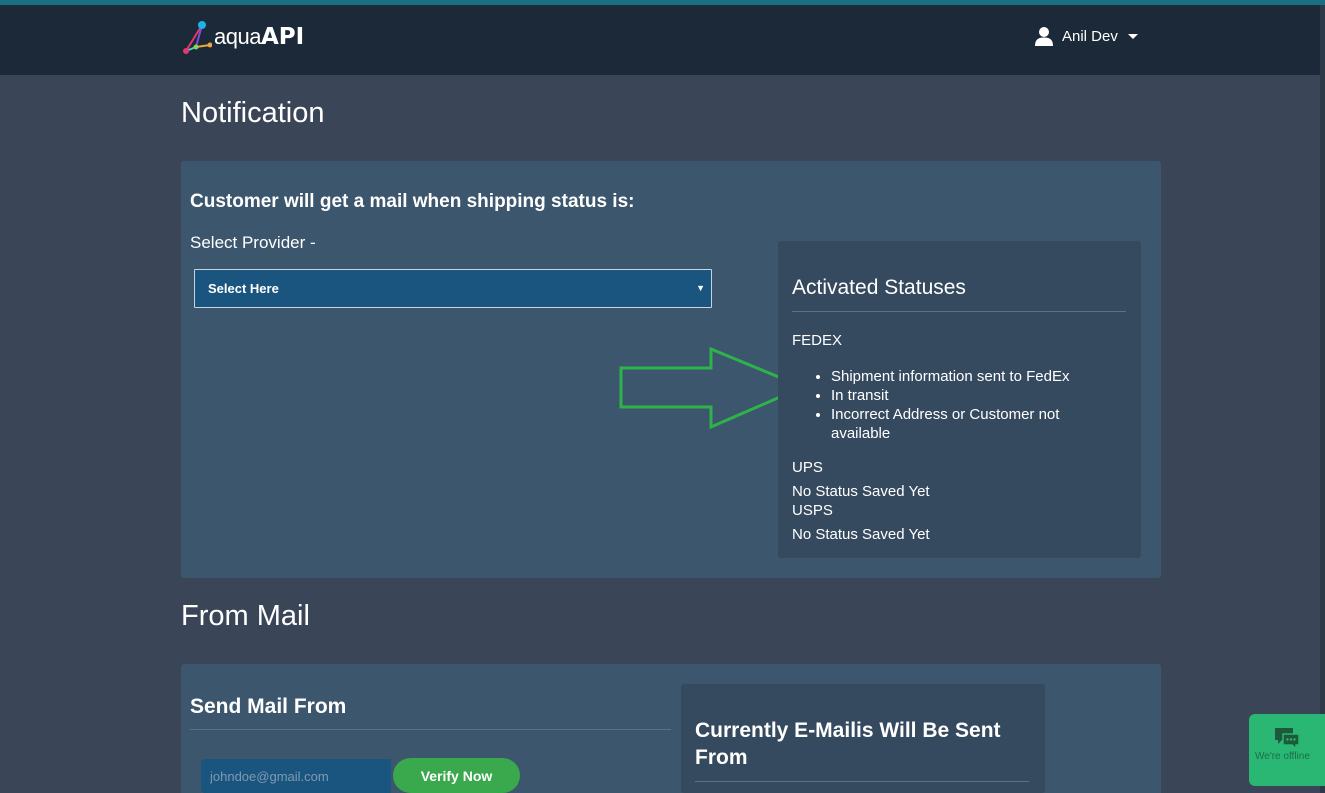 This screenshot has width=1325, height=793. What do you see at coordinates (282, 37) in the screenshot?
I see `logo-text-suffix: API` at bounding box center [282, 37].